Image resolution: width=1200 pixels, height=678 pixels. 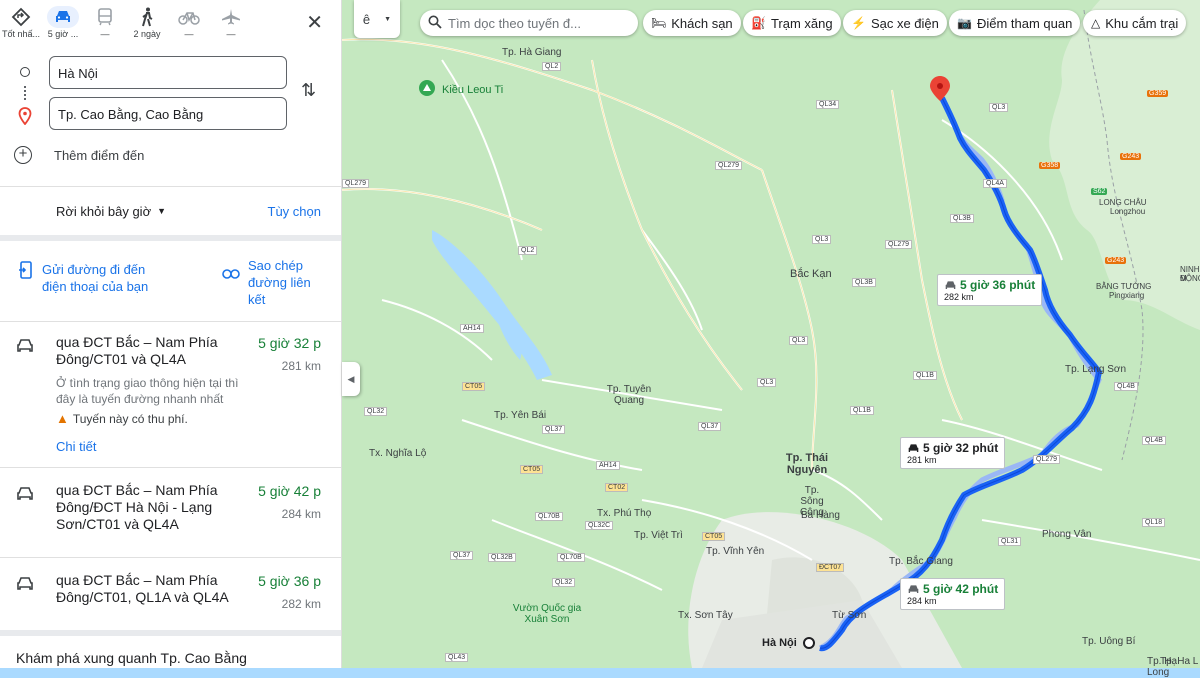 What do you see at coordinates (1135, 23) in the screenshot?
I see `chip-campgrounds: △ Khu cắm trại` at bounding box center [1135, 23].